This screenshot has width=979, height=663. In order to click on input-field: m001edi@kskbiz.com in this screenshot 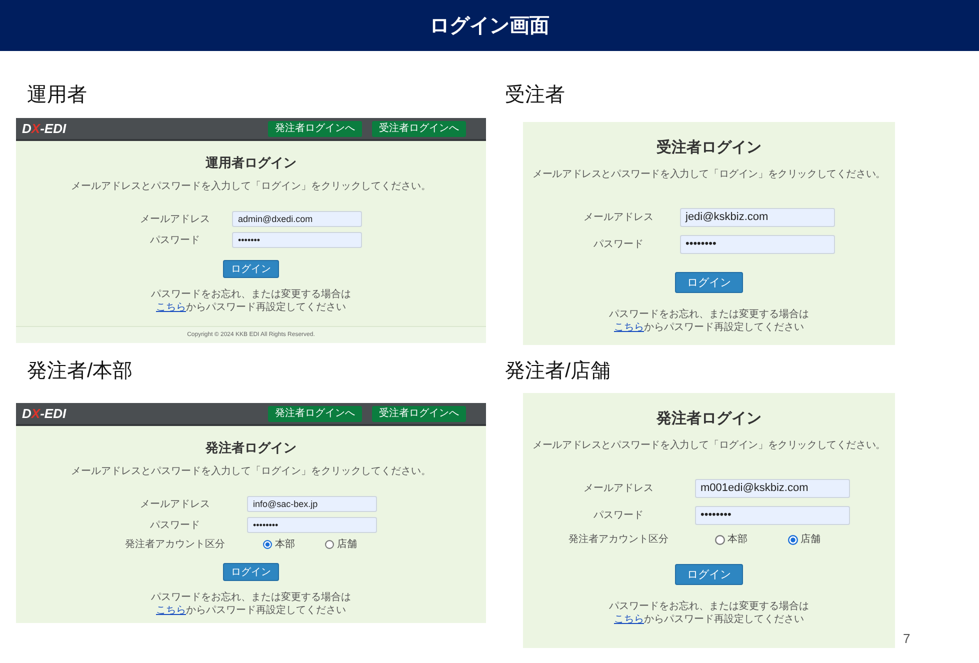, I will do `click(772, 488)`.